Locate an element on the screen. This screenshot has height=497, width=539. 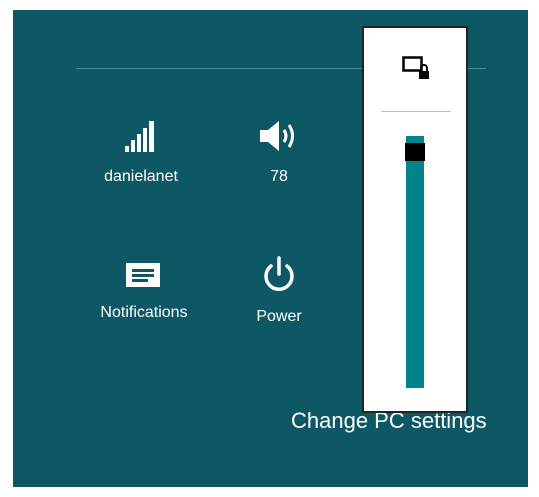
brightness-slider-track is located at coordinates (415, 262).